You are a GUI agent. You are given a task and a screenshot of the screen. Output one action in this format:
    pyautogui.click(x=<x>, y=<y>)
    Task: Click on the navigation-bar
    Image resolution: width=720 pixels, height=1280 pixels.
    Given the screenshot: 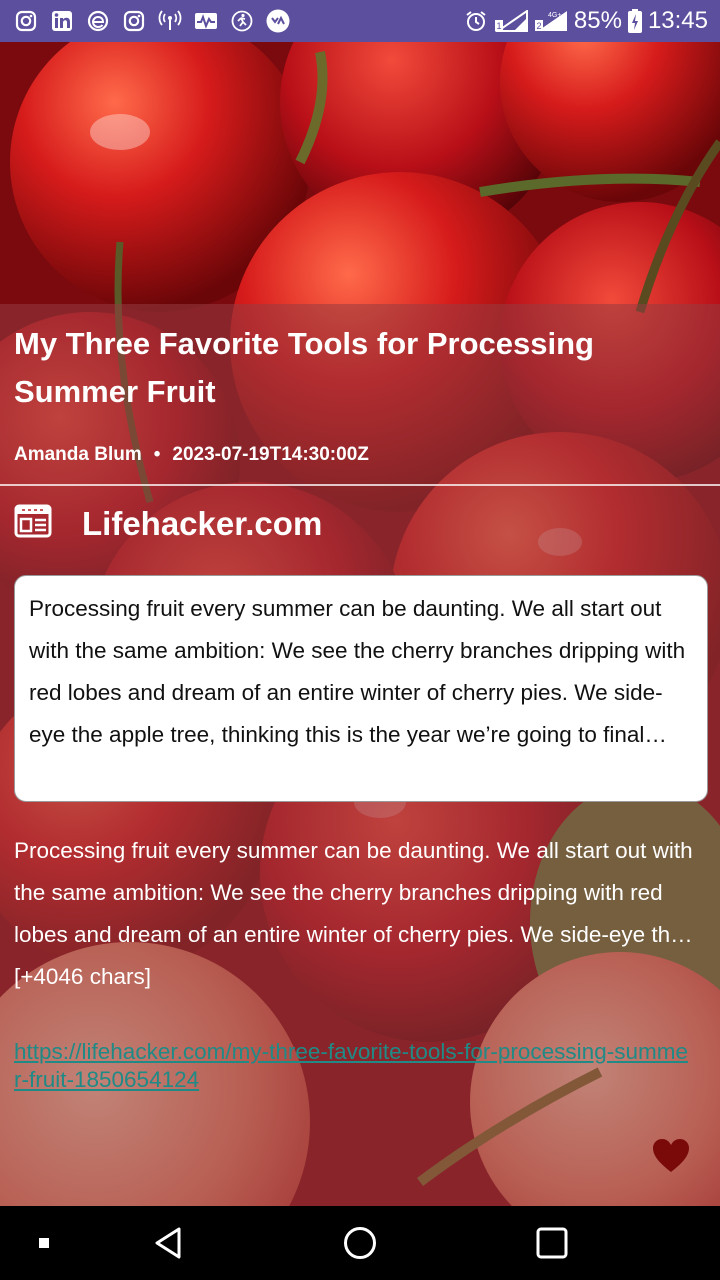 What is the action you would take?
    pyautogui.click(x=360, y=1243)
    